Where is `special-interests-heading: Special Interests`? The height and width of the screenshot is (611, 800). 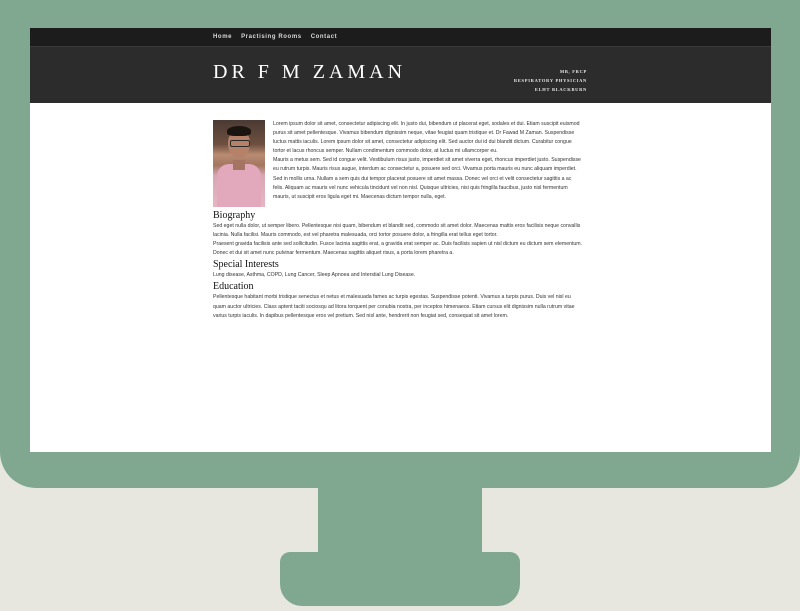
special-interests-heading: Special Interests is located at coordinates (246, 265).